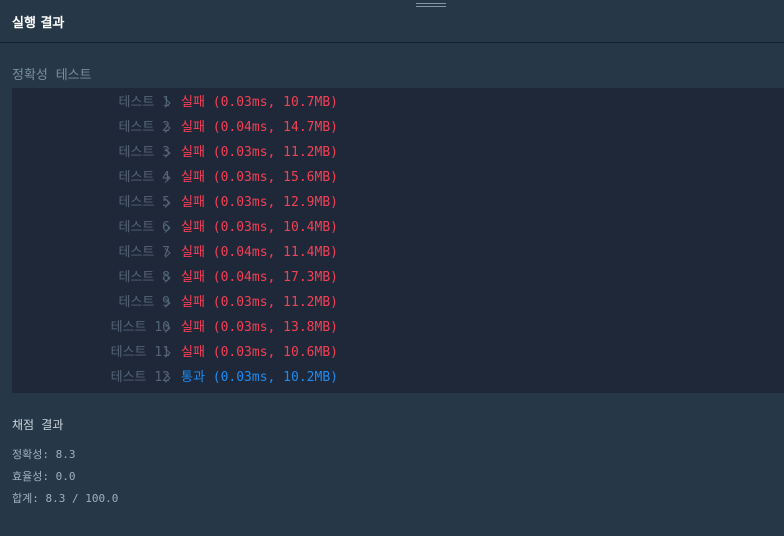 Image resolution: width=784 pixels, height=536 pixels. What do you see at coordinates (259, 227) in the screenshot?
I see `test-status: 실패 (0.03ms, 10.4MB)` at bounding box center [259, 227].